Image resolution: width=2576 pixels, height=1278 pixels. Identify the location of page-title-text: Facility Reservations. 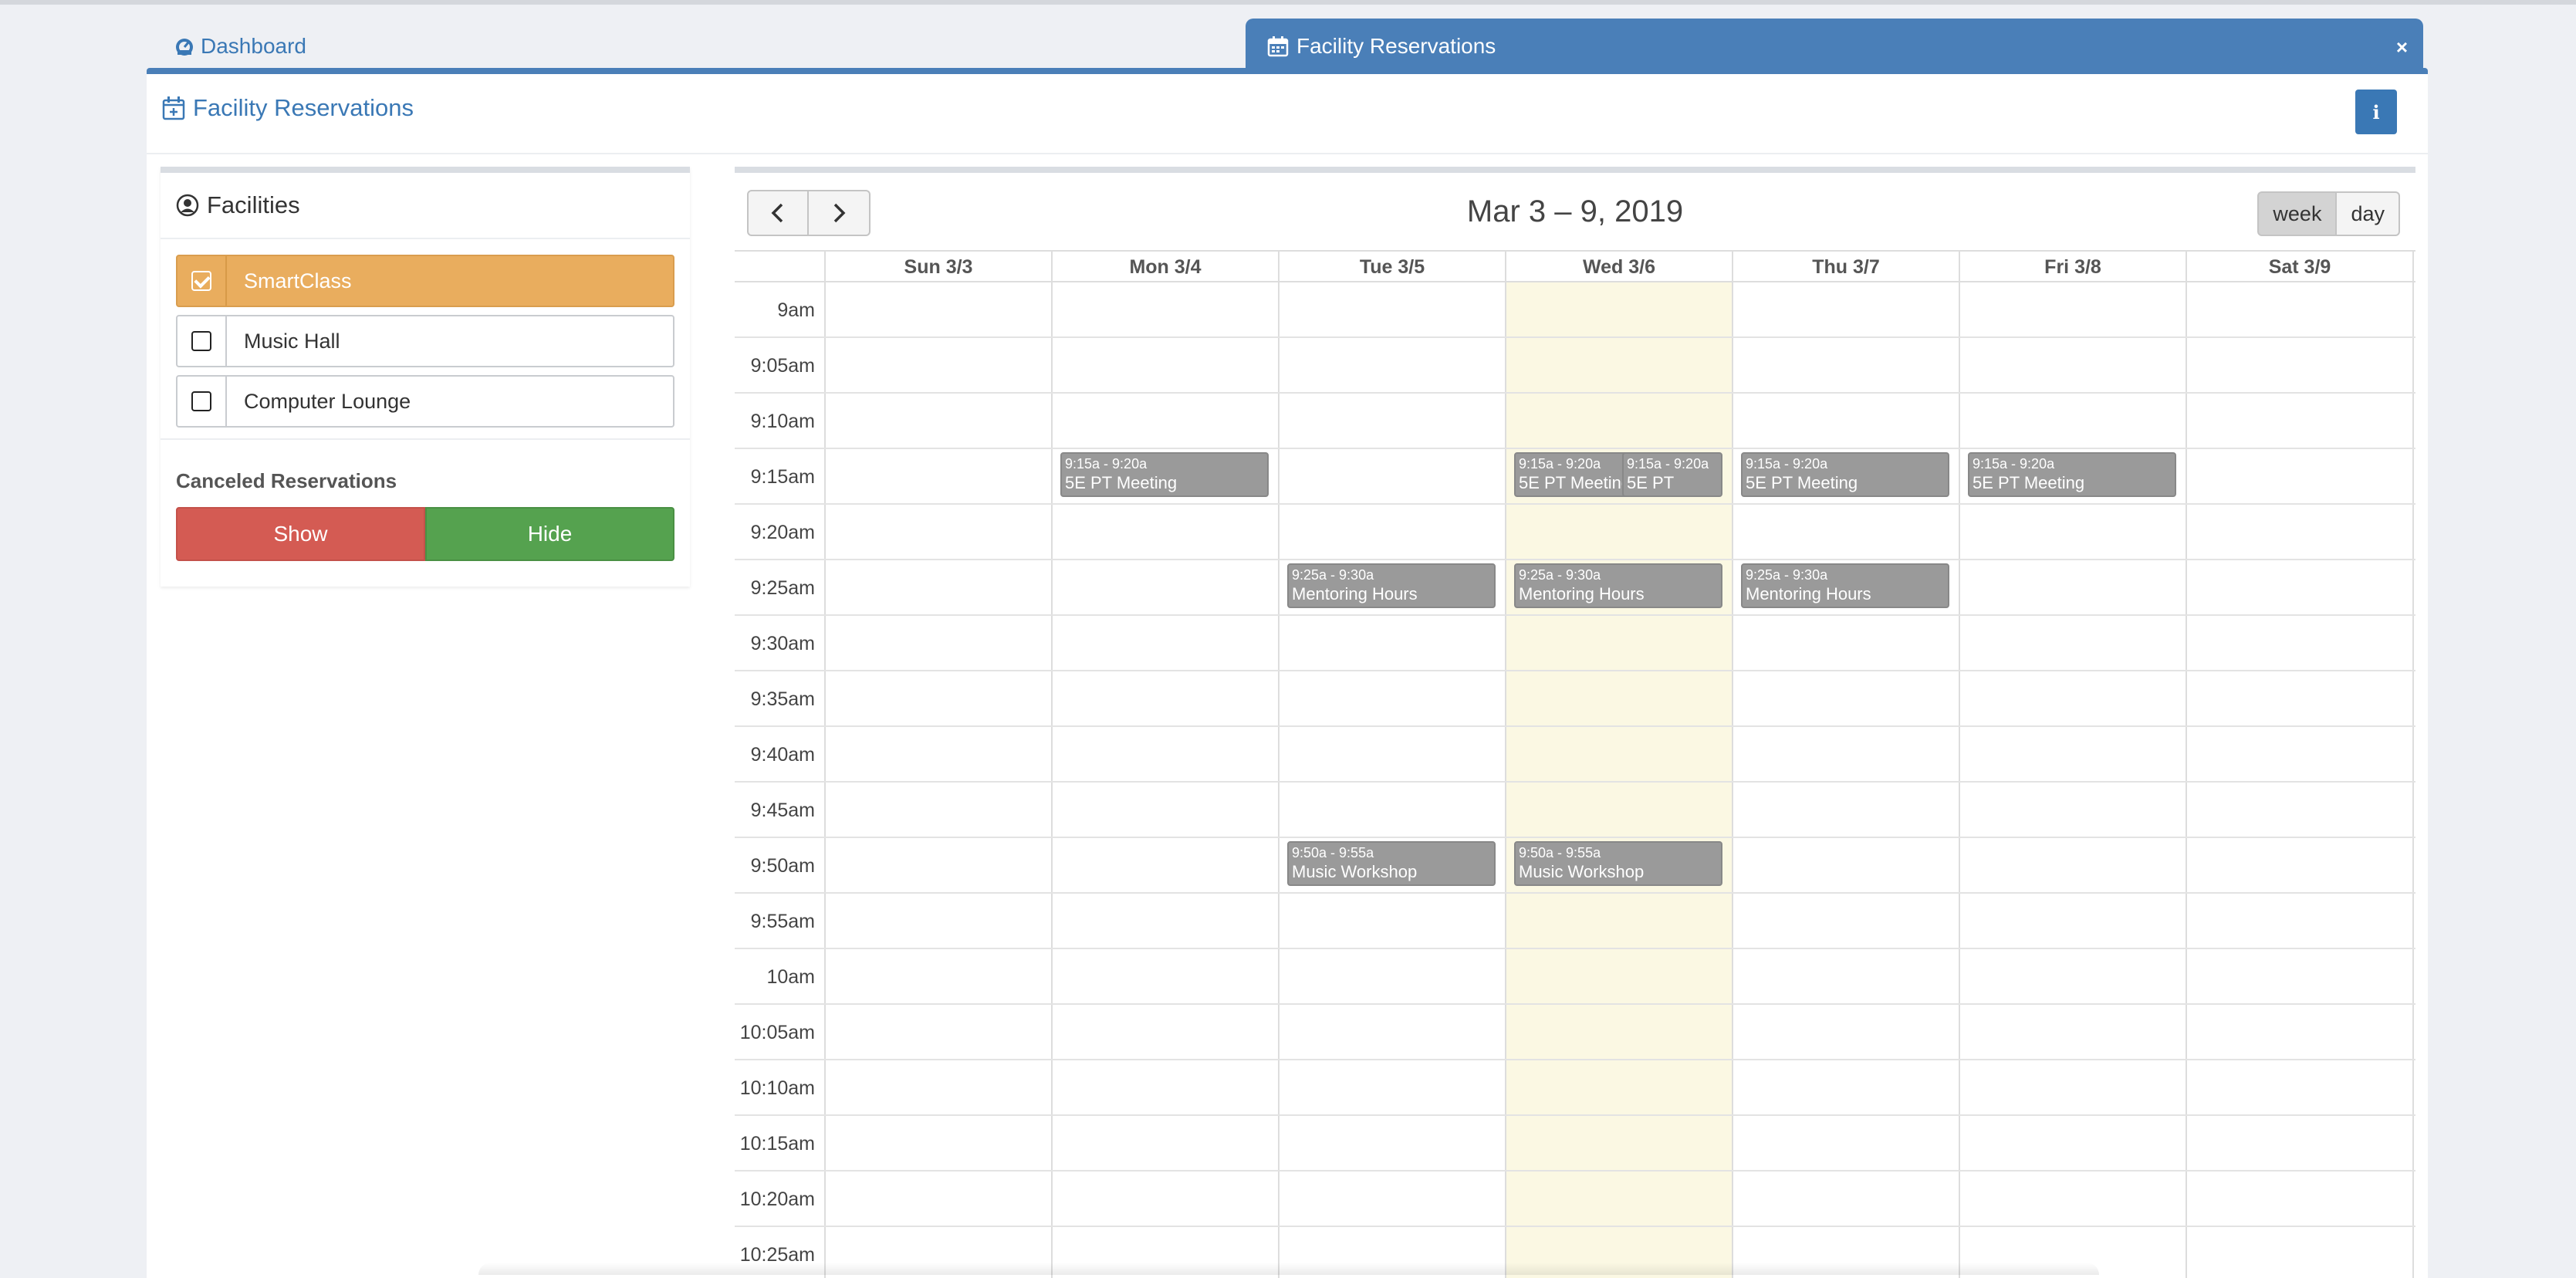
(303, 107).